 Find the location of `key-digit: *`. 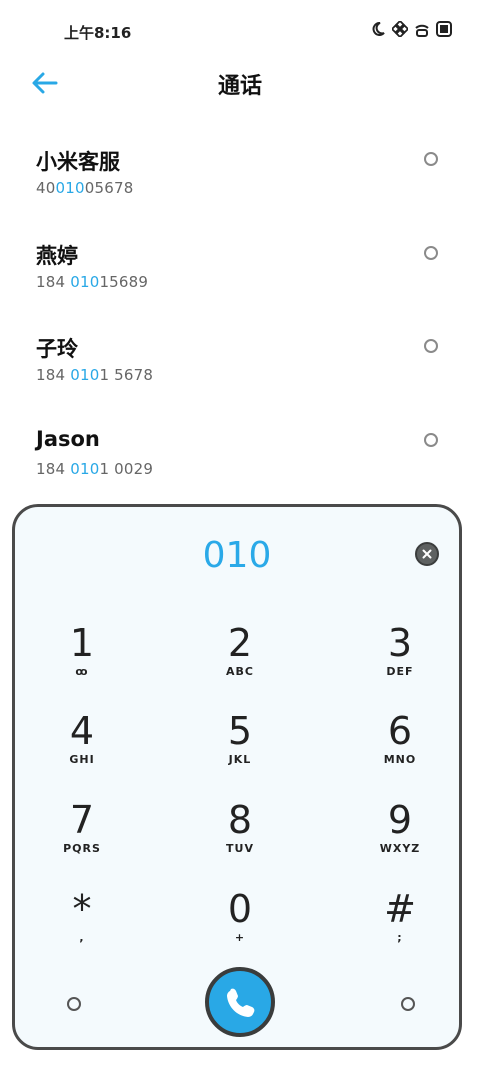

key-digit: * is located at coordinates (82, 909).